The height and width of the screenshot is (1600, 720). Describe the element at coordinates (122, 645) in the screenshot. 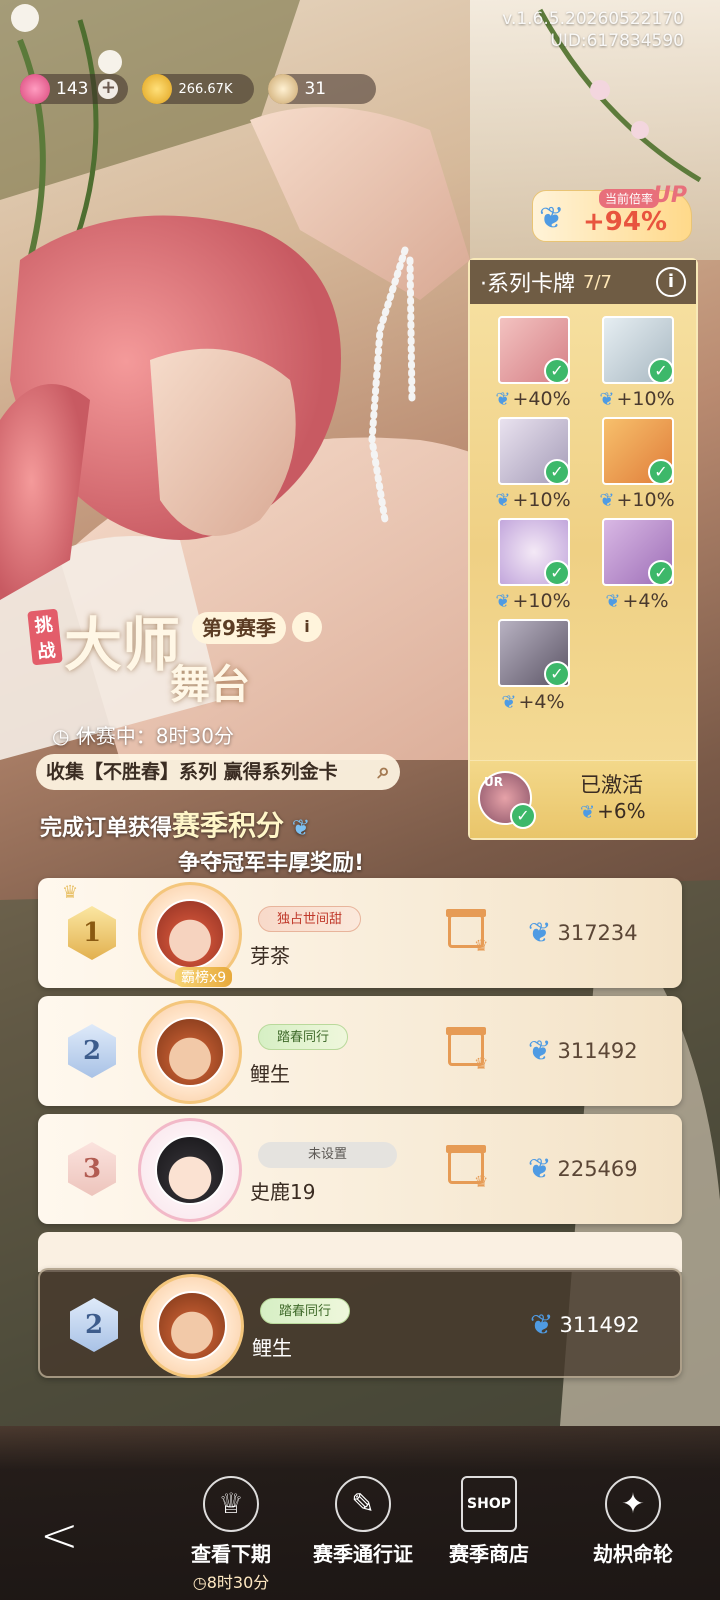

I see `event-title-line1: 大师` at that location.